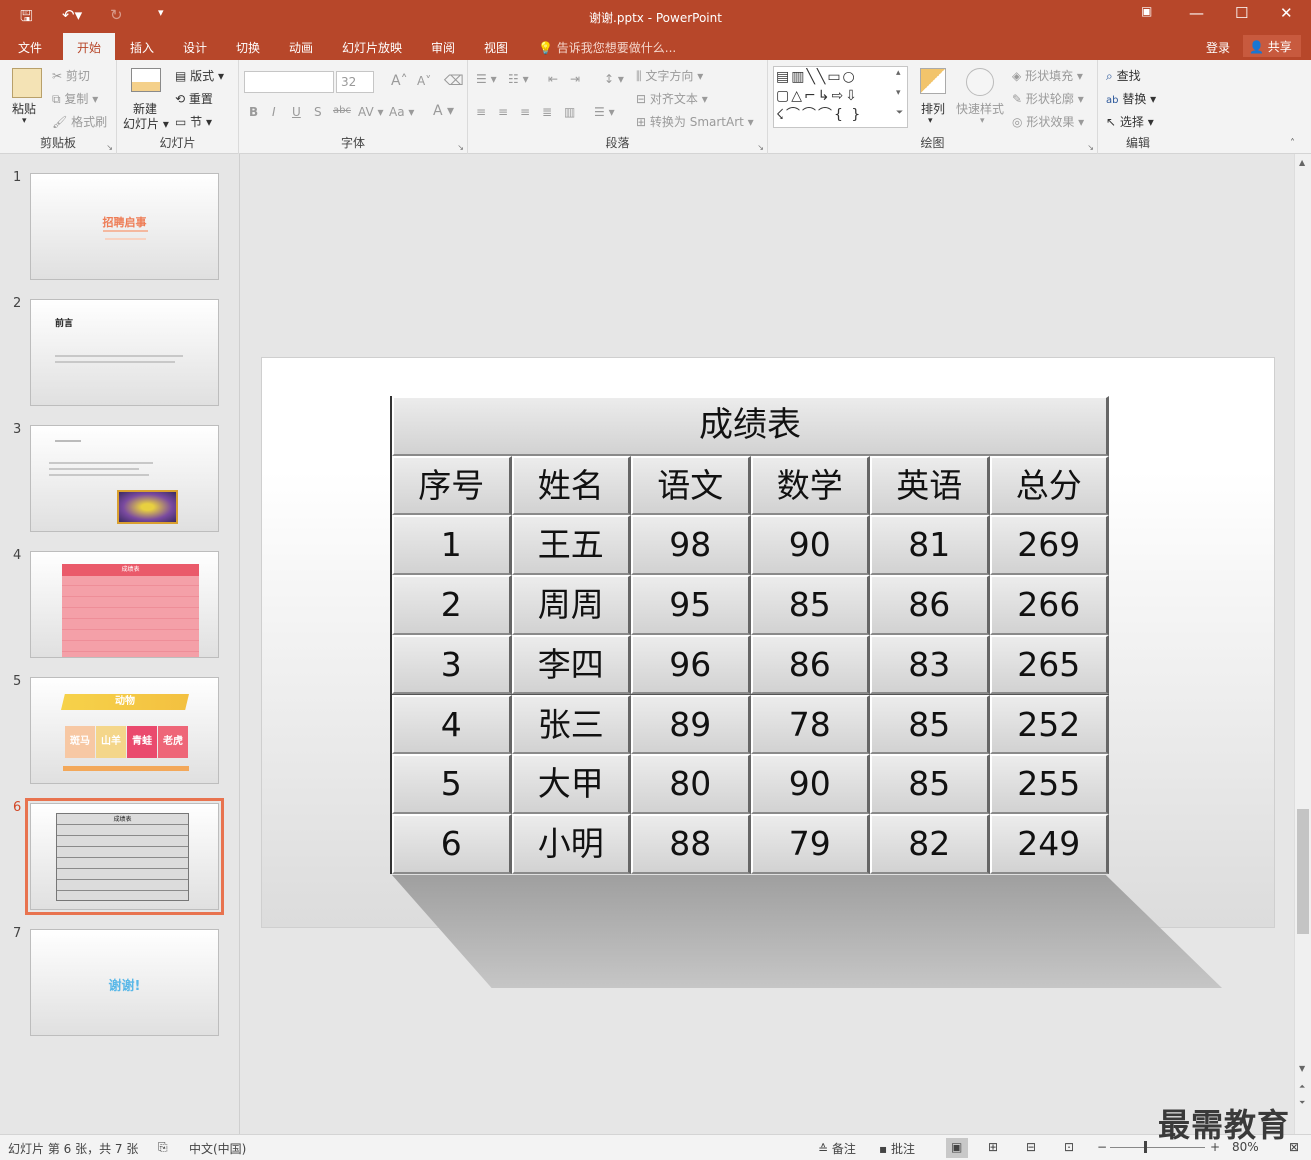 Image resolution: width=1311 pixels, height=1160 pixels. Describe the element at coordinates (980, 108) in the screenshot. I see `quick-styles-button: 快速样式` at that location.